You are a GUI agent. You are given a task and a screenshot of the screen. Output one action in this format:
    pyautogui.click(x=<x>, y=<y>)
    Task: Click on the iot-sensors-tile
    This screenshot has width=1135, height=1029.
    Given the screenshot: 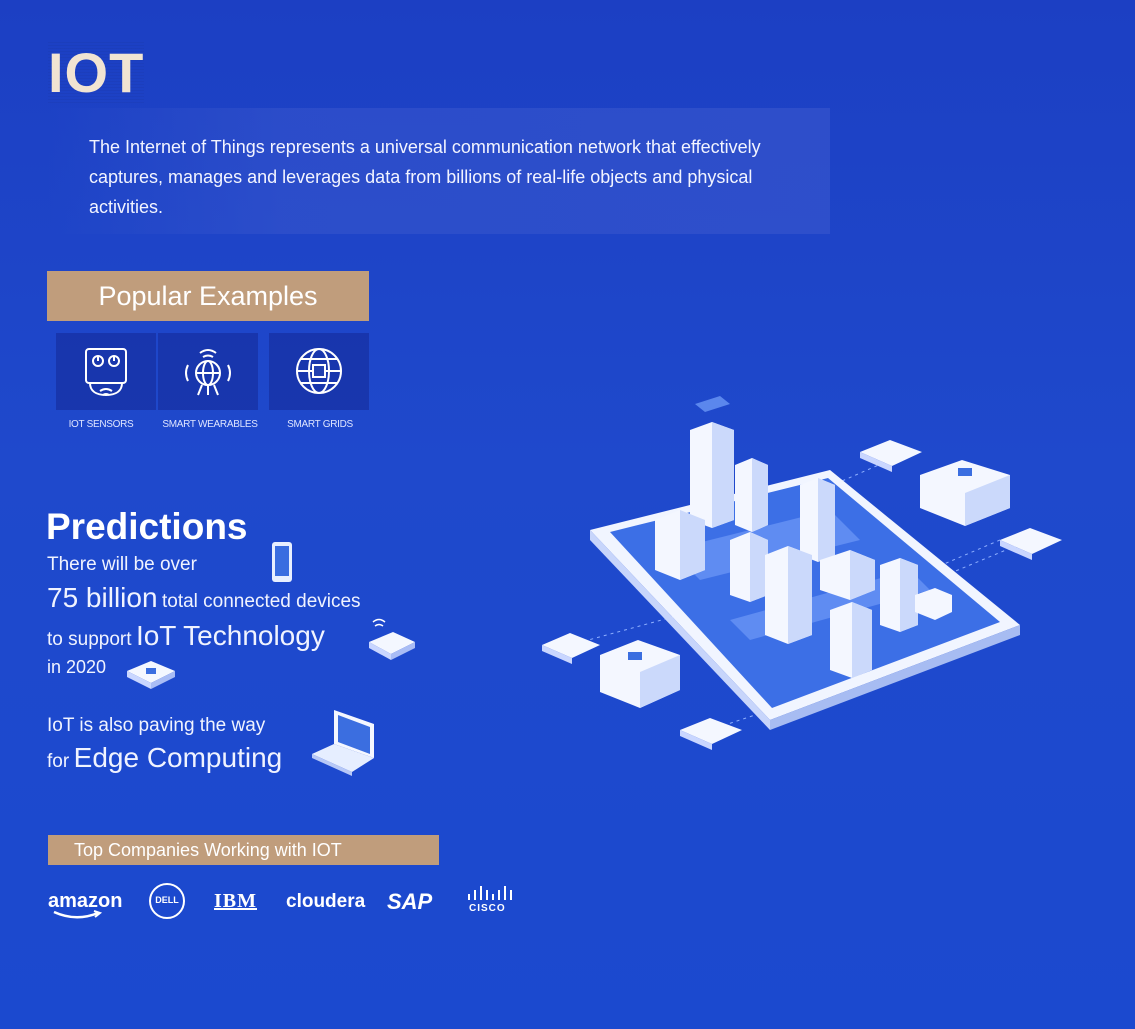 What is the action you would take?
    pyautogui.click(x=106, y=371)
    